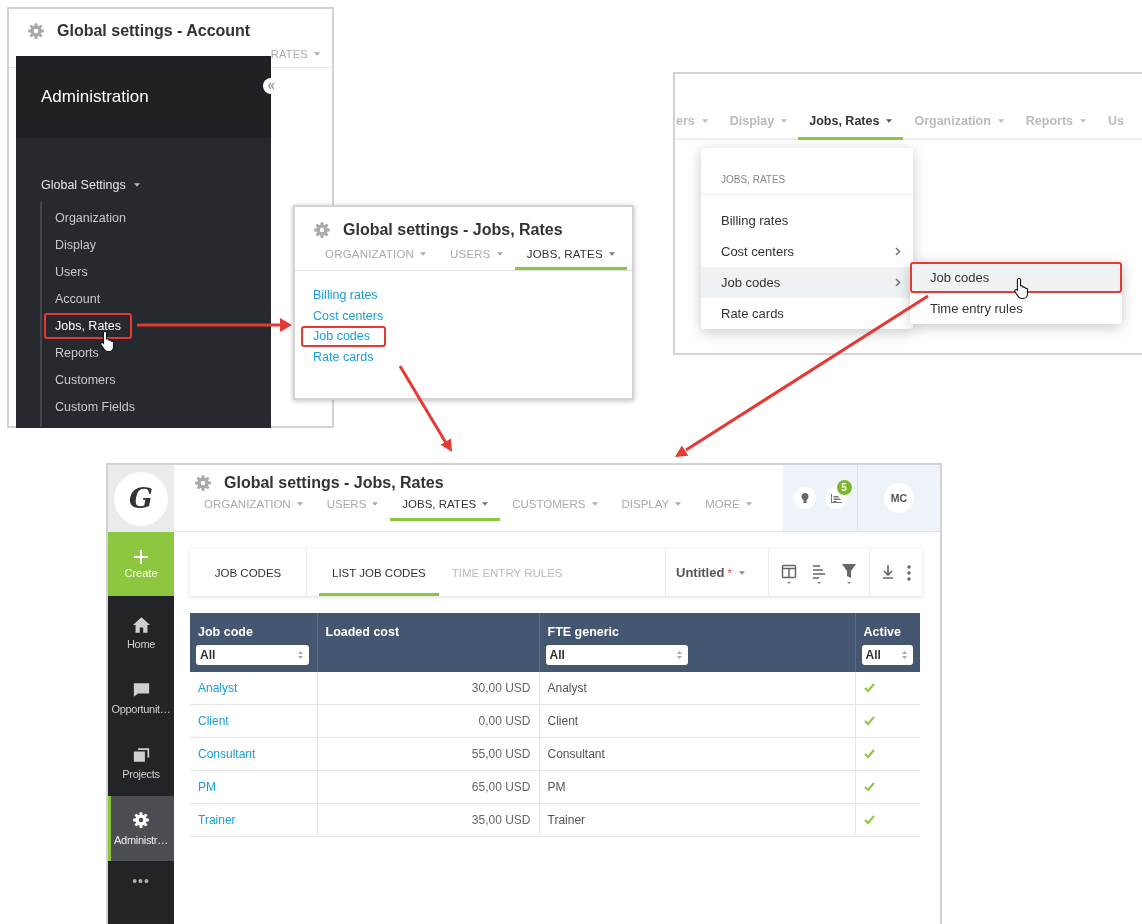 Image resolution: width=1142 pixels, height=924 pixels. I want to click on table-cell: Trainer, so click(697, 820).